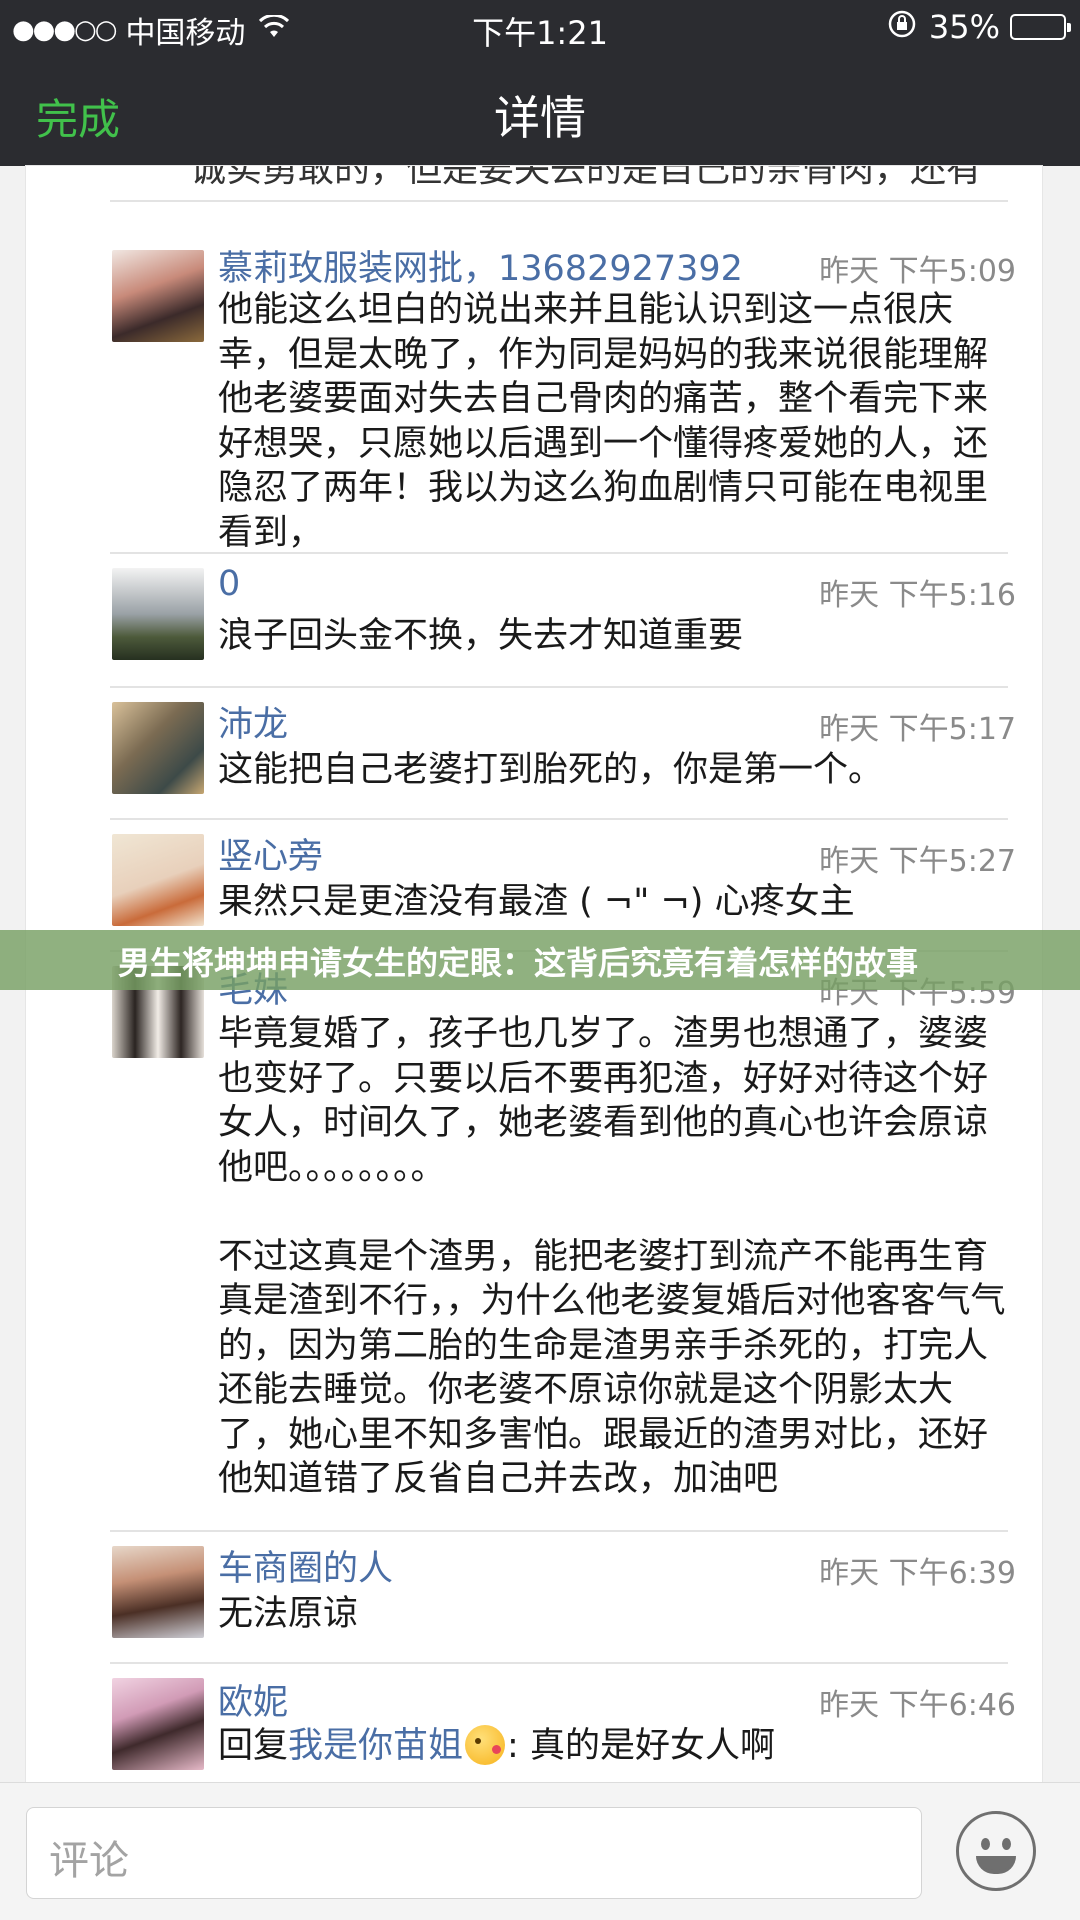 The height and width of the screenshot is (1920, 1080). What do you see at coordinates (540, 26) in the screenshot?
I see `status-bar: ●●●○○ 中国移动 下午1:21 35%` at bounding box center [540, 26].